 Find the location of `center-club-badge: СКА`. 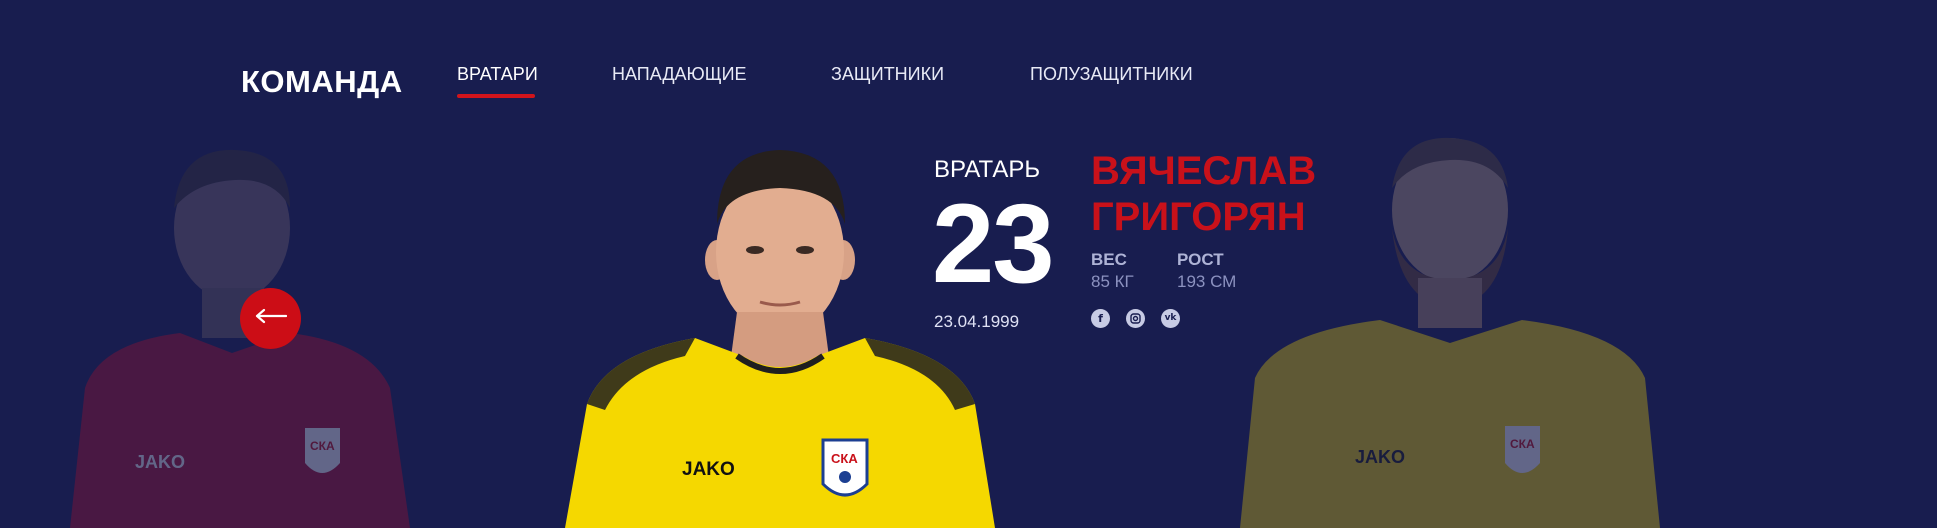

center-club-badge: СКА is located at coordinates (845, 467).